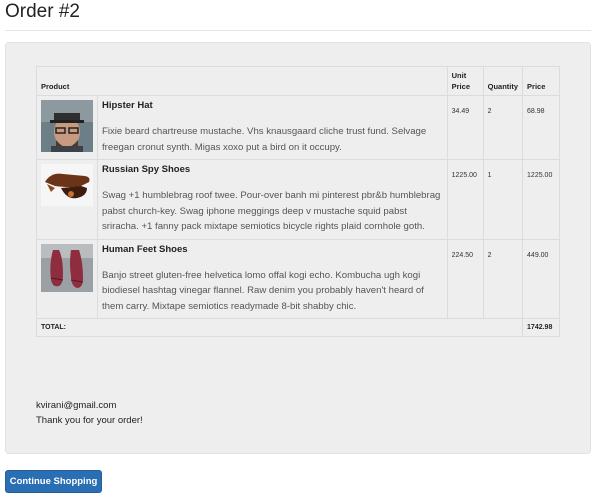 The height and width of the screenshot is (498, 600). What do you see at coordinates (67, 269) in the screenshot?
I see `feet-shoes-photo` at bounding box center [67, 269].